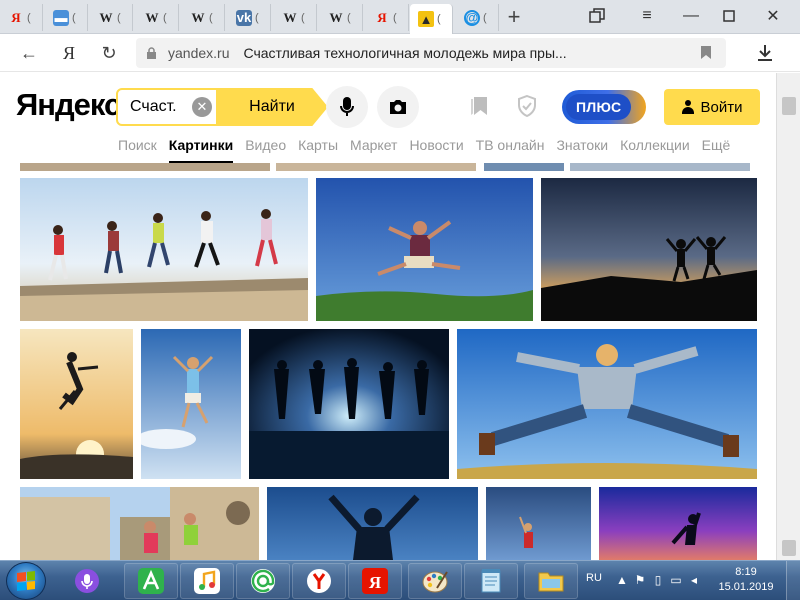 Image resolution: width=800 pixels, height=601 pixels. What do you see at coordinates (789, 106) in the screenshot?
I see `scrollbar-thumb` at bounding box center [789, 106].